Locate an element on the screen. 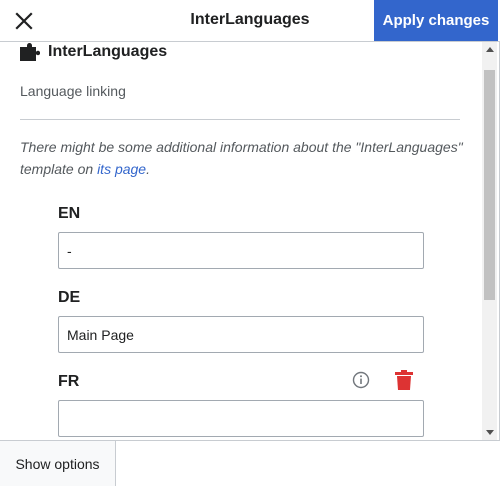 This screenshot has height=486, width=500. template-heading: InterLanguages is located at coordinates (93, 52).